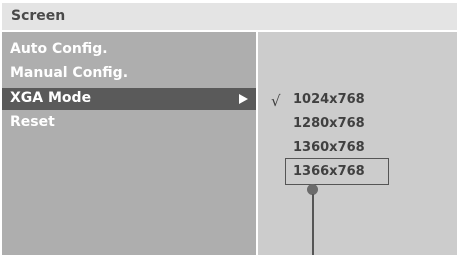 This screenshot has height=255, width=459. Describe the element at coordinates (229, 16) in the screenshot. I see `title-bar: Screen` at that location.